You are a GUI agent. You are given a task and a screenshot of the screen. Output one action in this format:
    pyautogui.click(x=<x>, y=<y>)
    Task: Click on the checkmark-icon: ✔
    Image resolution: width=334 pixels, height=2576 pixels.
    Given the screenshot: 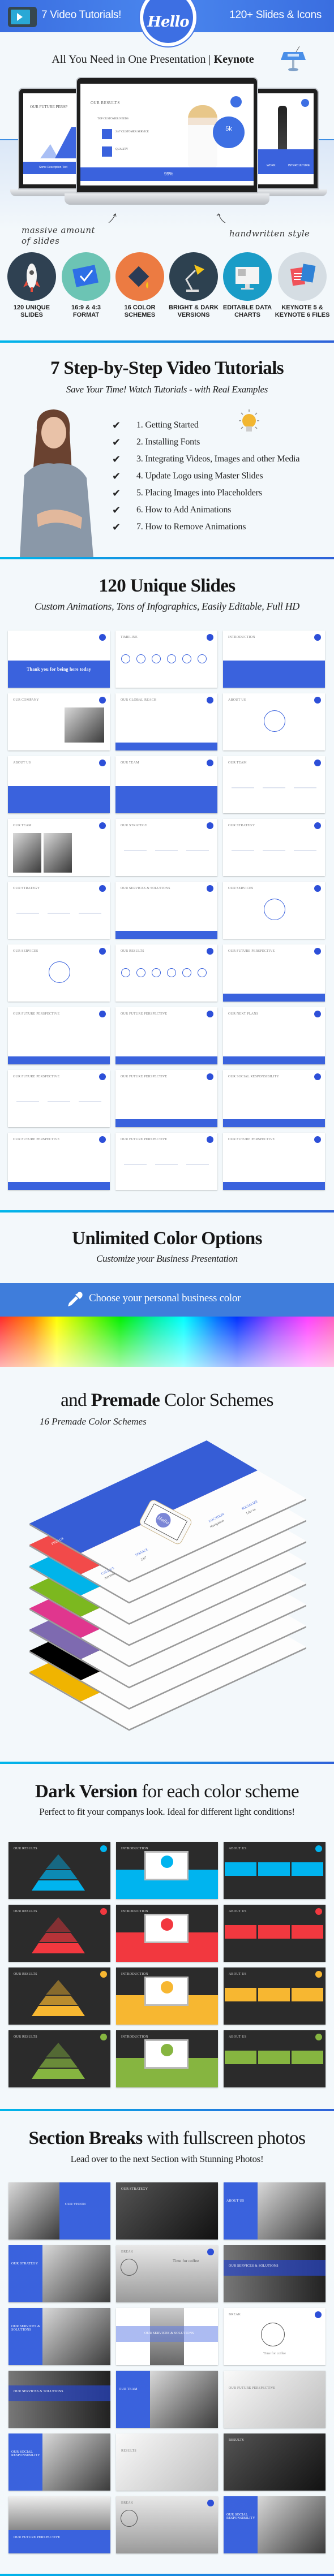 What is the action you would take?
    pyautogui.click(x=116, y=493)
    